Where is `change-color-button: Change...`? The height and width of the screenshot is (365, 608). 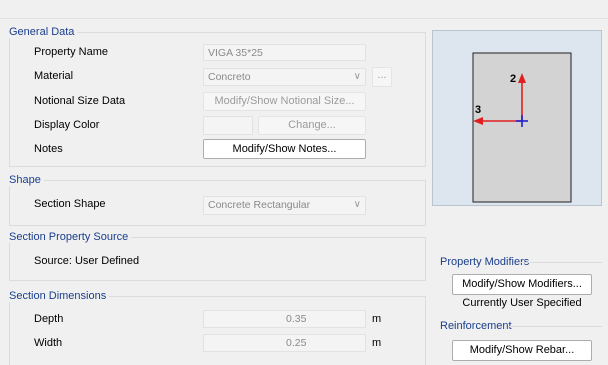
change-color-button: Change... is located at coordinates (312, 125).